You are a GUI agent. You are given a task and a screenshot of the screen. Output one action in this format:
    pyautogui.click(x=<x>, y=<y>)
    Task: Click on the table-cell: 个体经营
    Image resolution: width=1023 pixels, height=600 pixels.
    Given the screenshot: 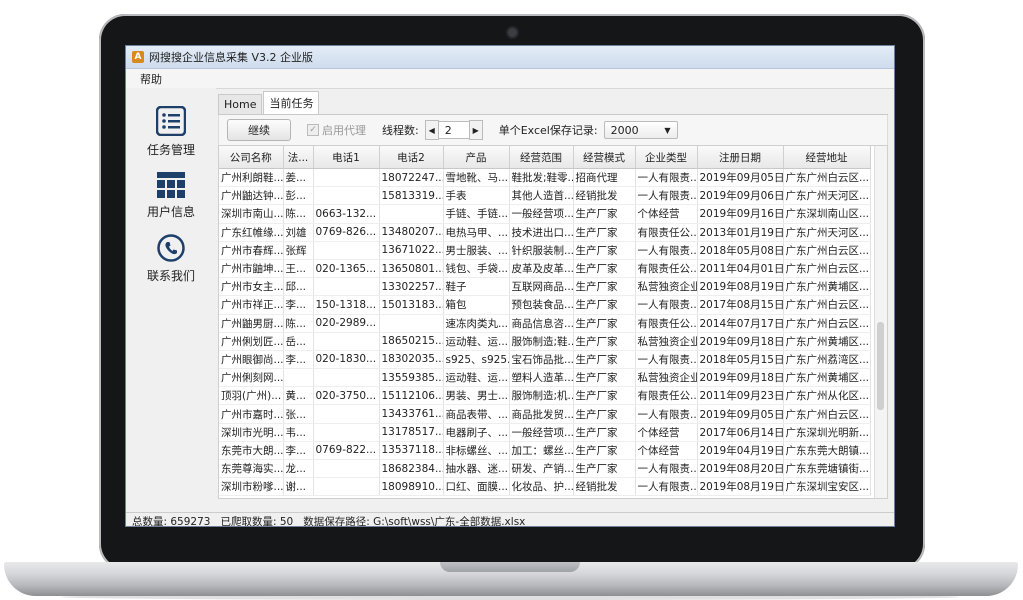 What is the action you would take?
    pyautogui.click(x=666, y=451)
    